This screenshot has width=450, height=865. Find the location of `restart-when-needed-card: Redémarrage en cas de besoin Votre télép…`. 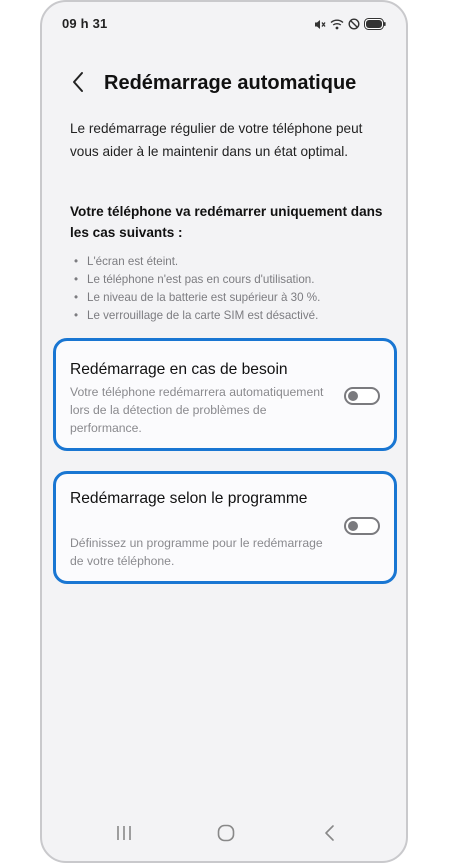

restart-when-needed-card: Redémarrage en cas de besoin Votre télép… is located at coordinates (225, 394).